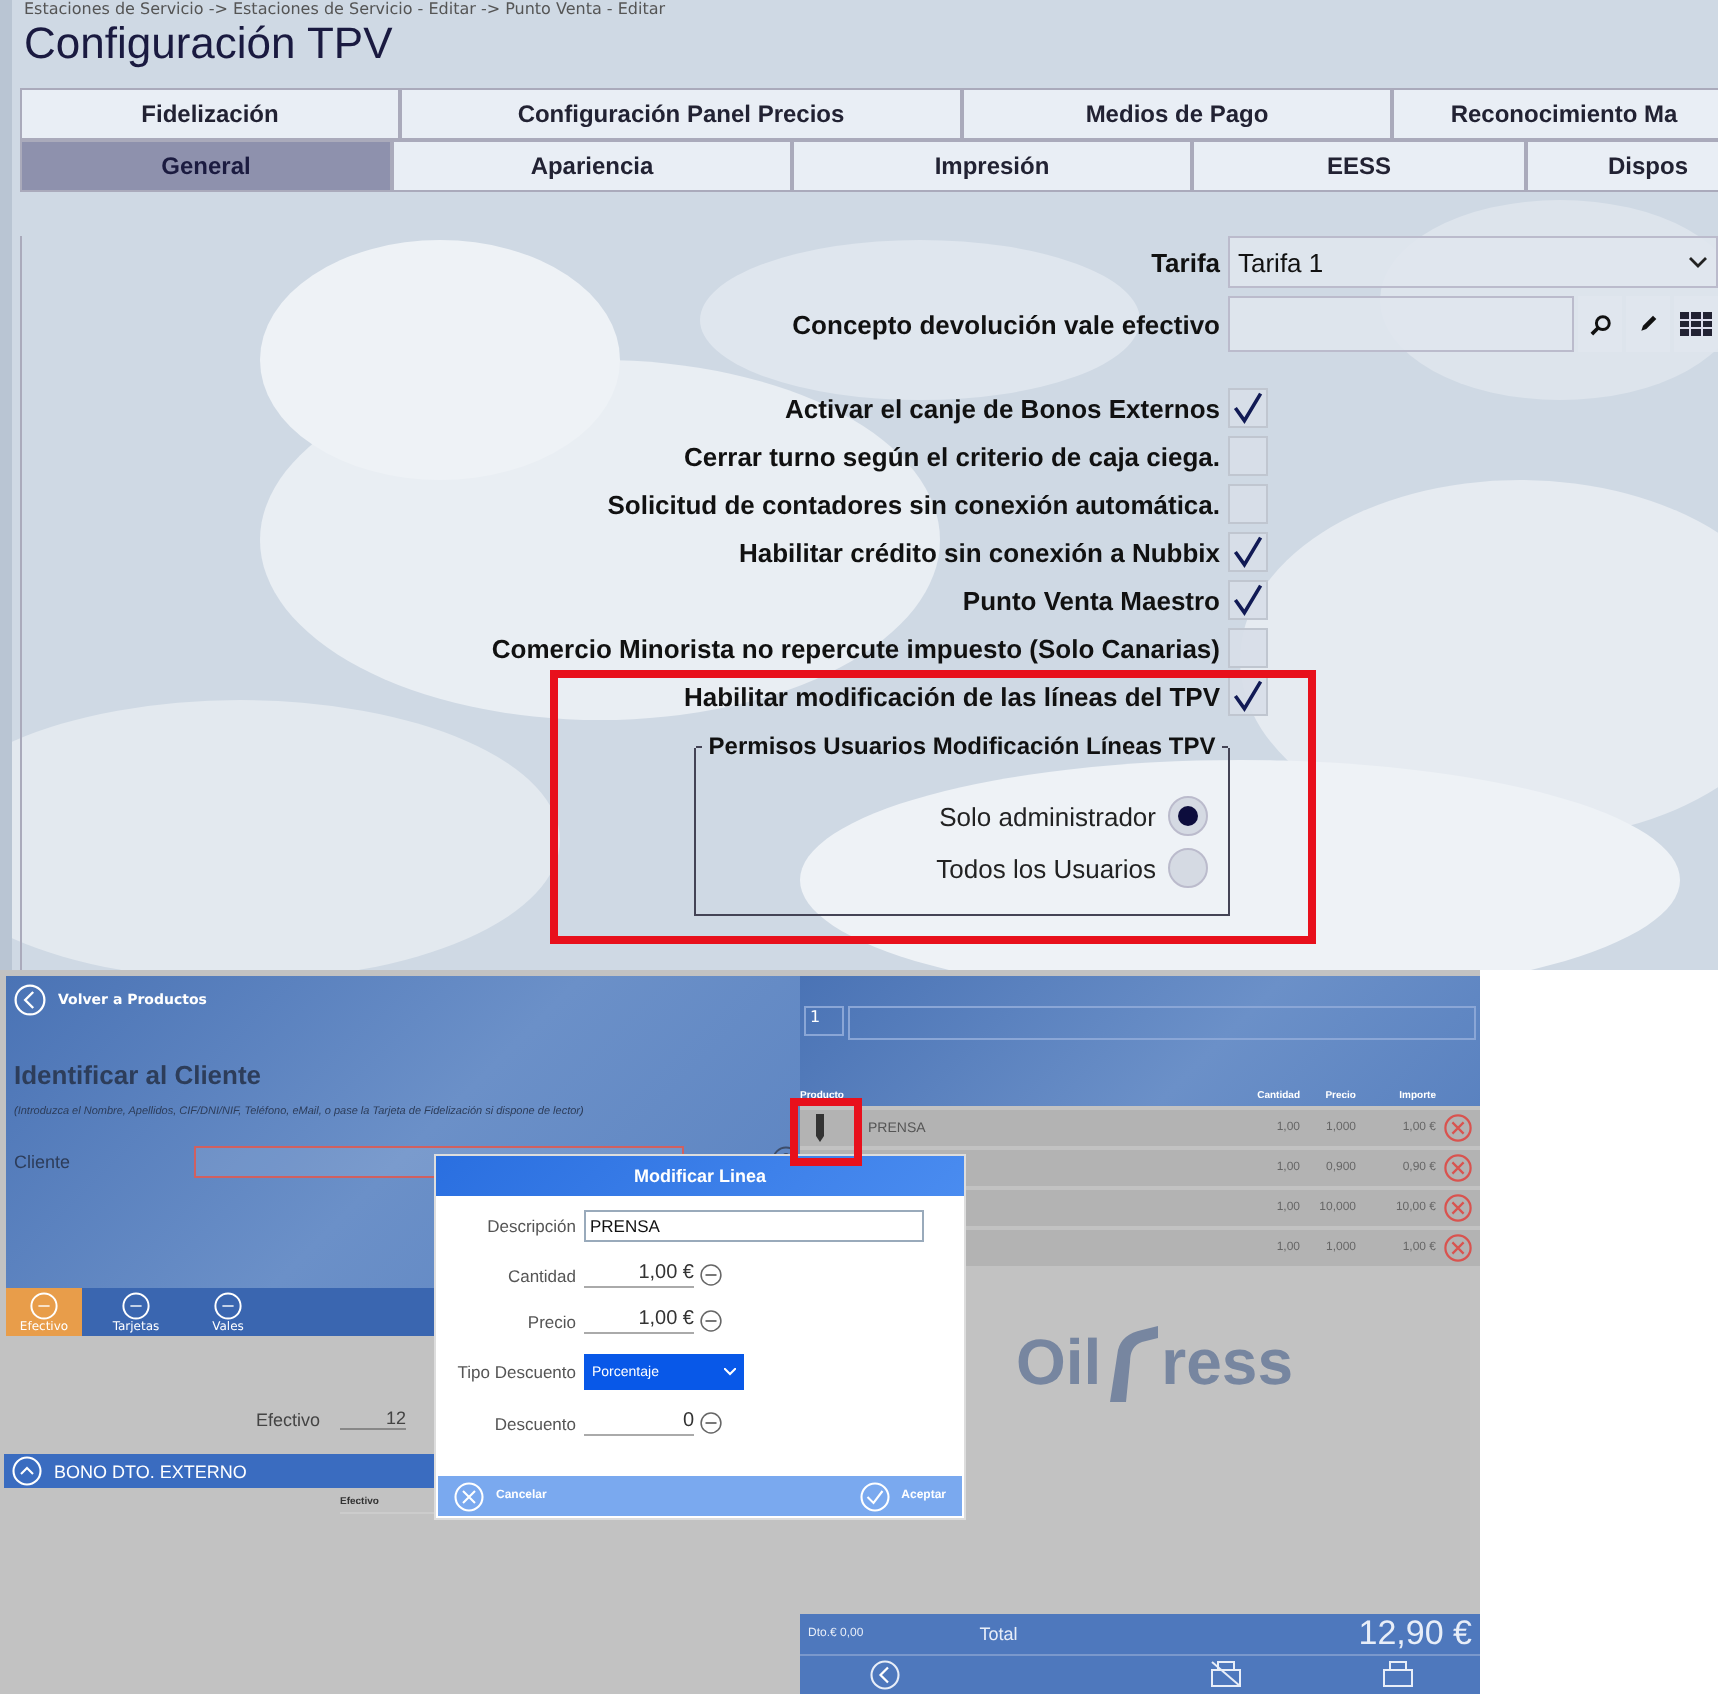  I want to click on option-label: Comercio Minorista no repercute impuesto (Solo Canarias), so click(854, 648).